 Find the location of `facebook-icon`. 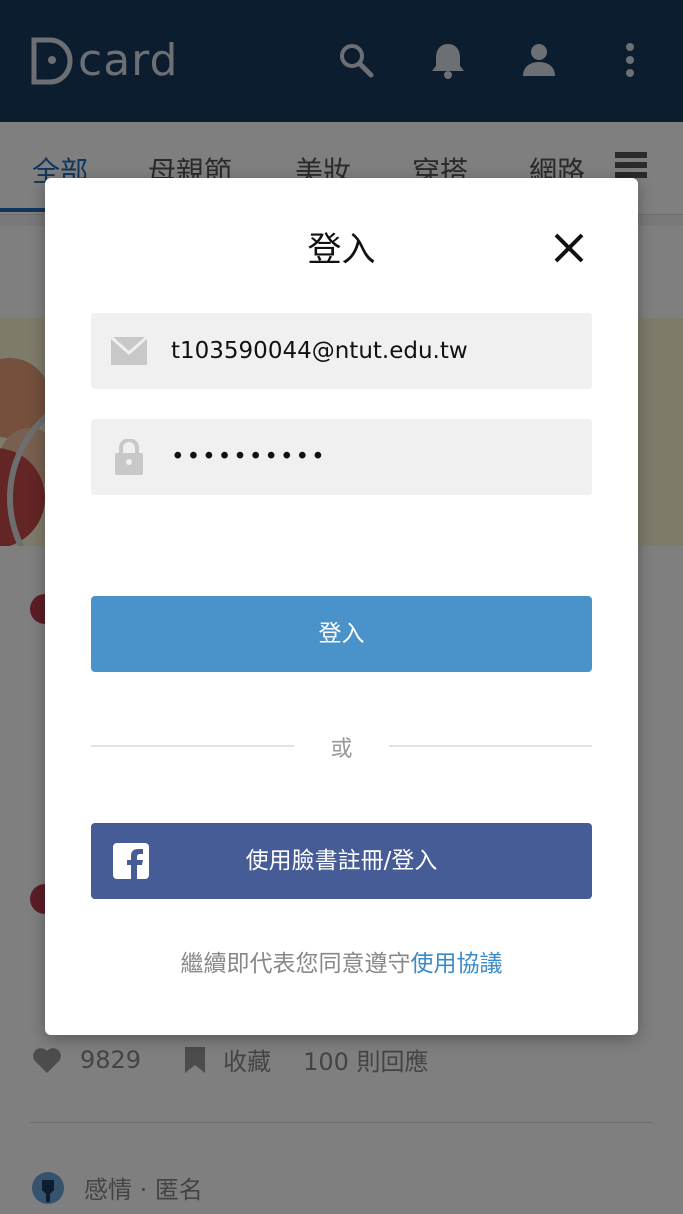

facebook-icon is located at coordinates (131, 861).